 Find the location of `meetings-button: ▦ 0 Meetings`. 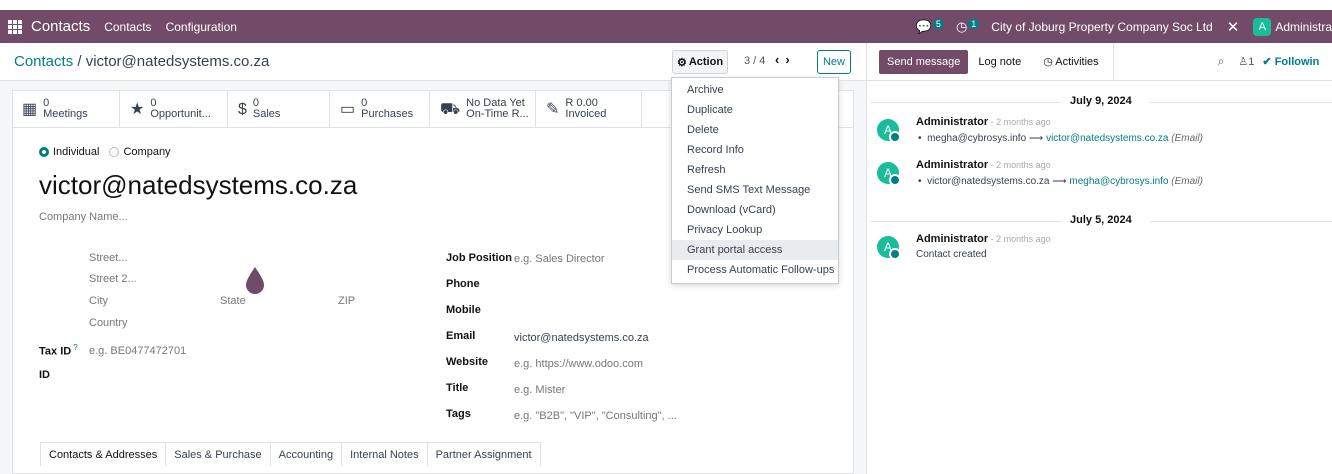

meetings-button: ▦ 0 Meetings is located at coordinates (66, 109).